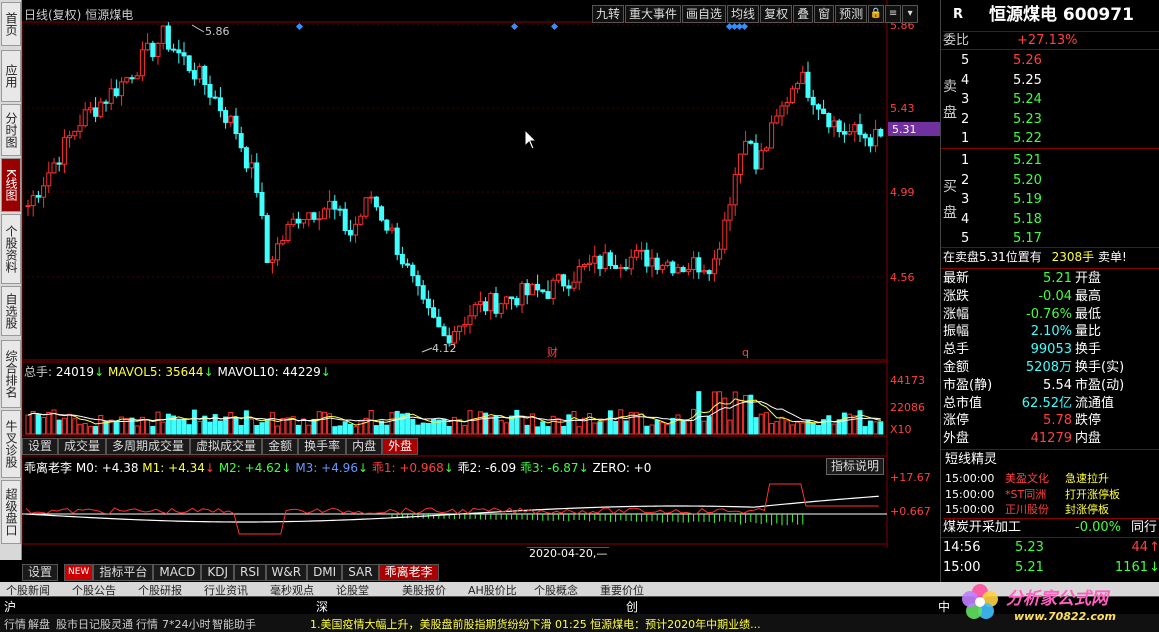 The height and width of the screenshot is (632, 1159). I want to click on dropdown-icon: ▾, so click(910, 14).